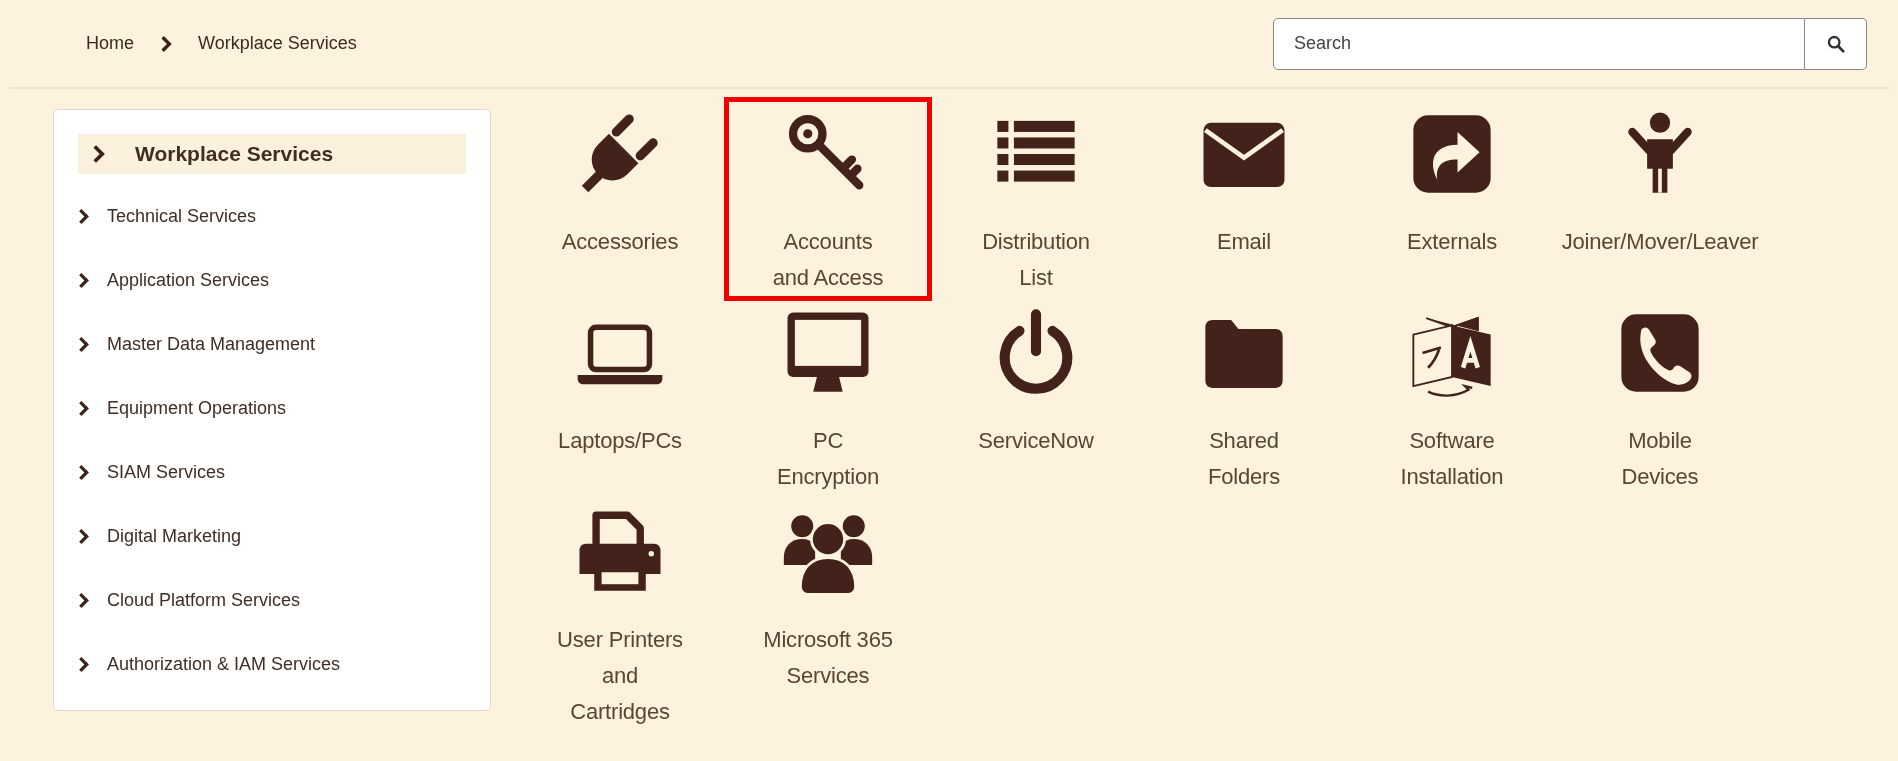  Describe the element at coordinates (1660, 197) in the screenshot. I see `service-tile: Joiner/Mover/Leaver` at that location.